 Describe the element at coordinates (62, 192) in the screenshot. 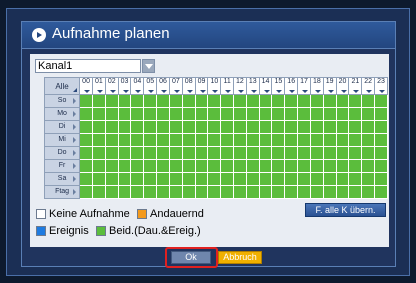

I see `day-header-ftag: Ftag` at that location.